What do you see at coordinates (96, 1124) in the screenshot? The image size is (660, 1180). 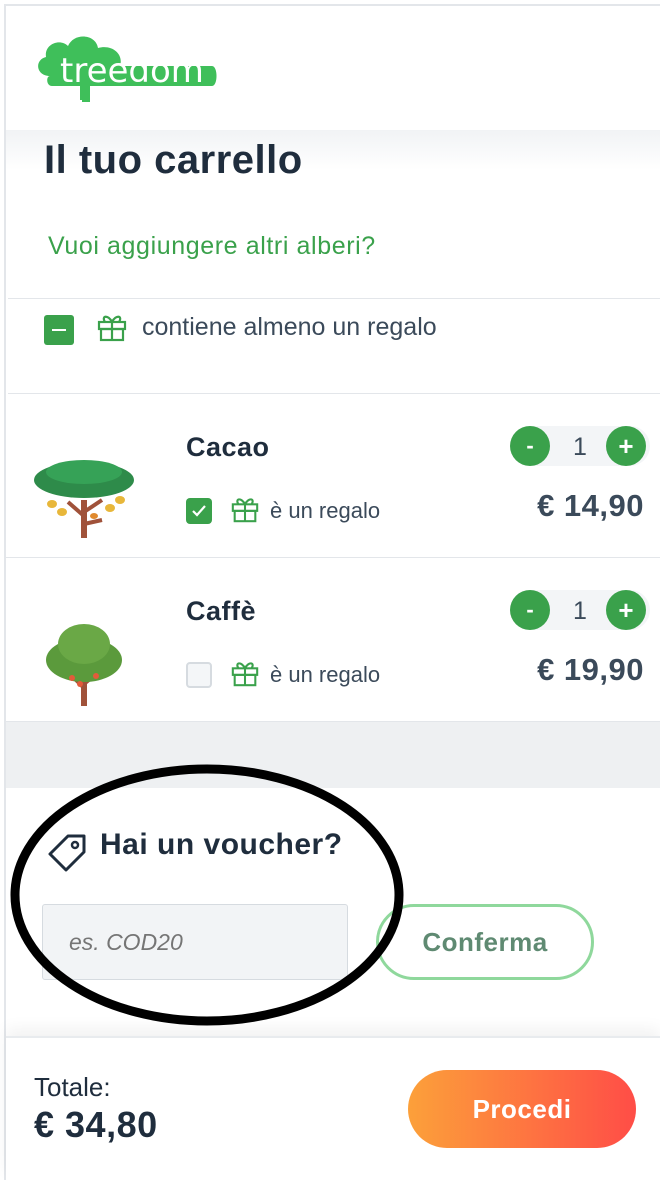 I see `total-value: € 34,80` at bounding box center [96, 1124].